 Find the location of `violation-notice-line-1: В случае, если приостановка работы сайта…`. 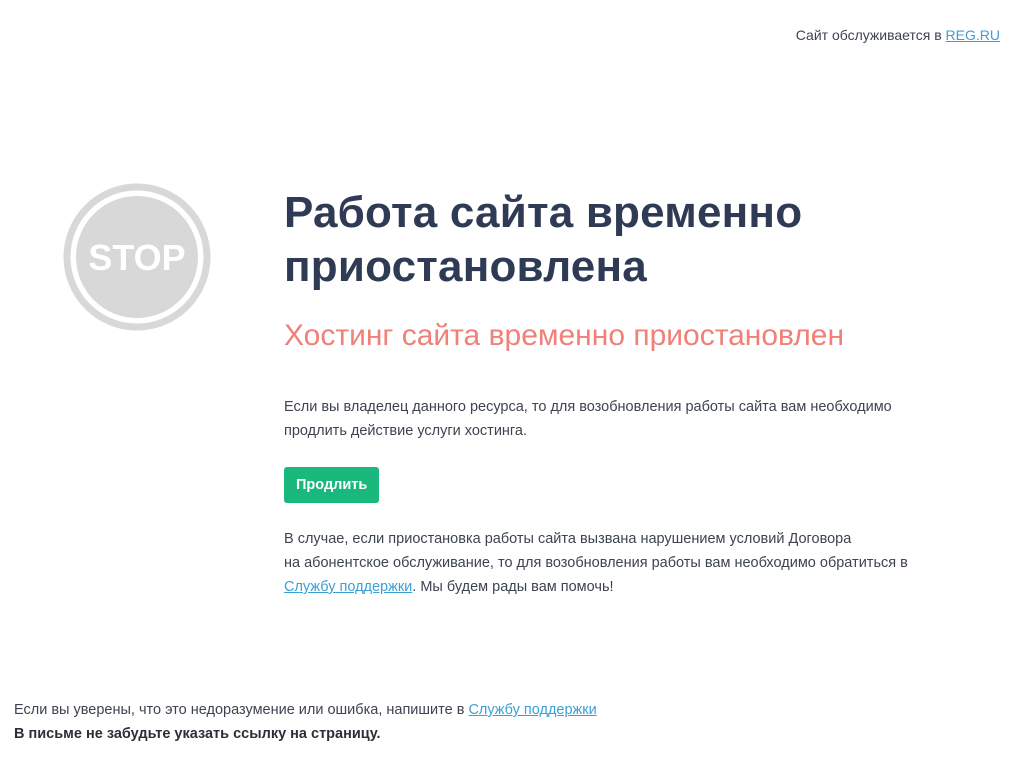

violation-notice-line-1: В случае, если приостановка работы сайта… is located at coordinates (568, 539).